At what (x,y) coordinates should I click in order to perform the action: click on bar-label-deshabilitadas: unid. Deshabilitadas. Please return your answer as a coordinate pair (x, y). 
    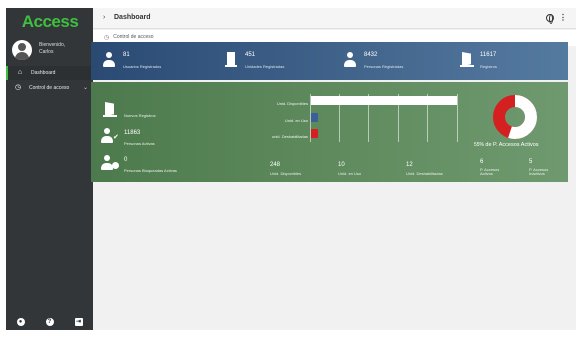
    Looking at the image, I should click on (289, 136).